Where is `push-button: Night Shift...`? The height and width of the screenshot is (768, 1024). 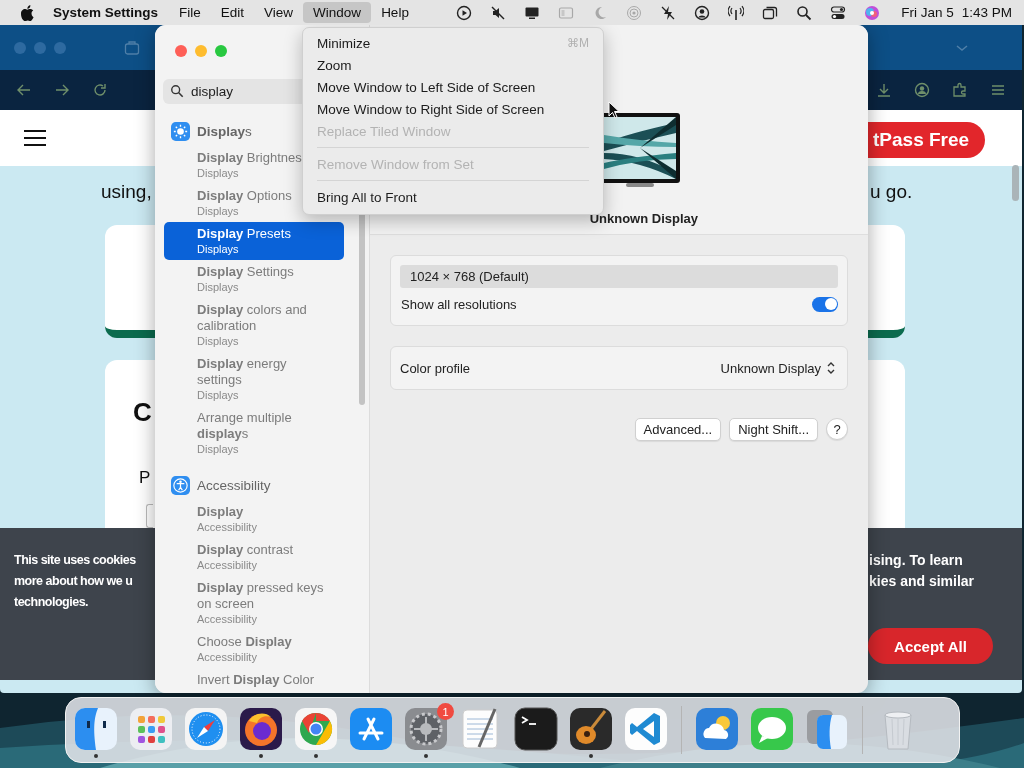 push-button: Night Shift... is located at coordinates (773, 429).